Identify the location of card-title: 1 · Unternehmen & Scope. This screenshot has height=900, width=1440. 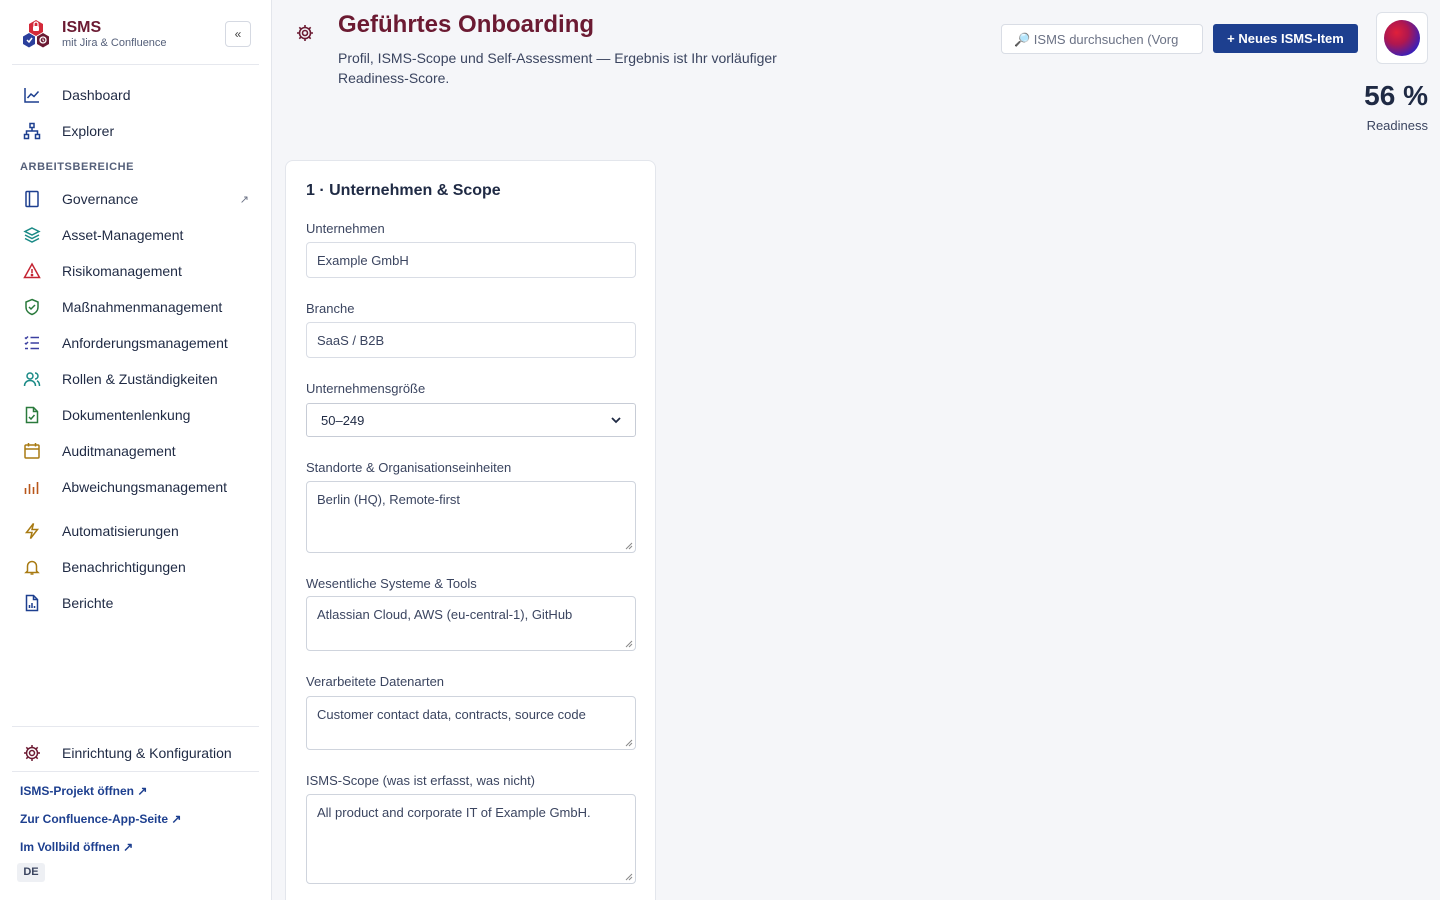
(403, 190).